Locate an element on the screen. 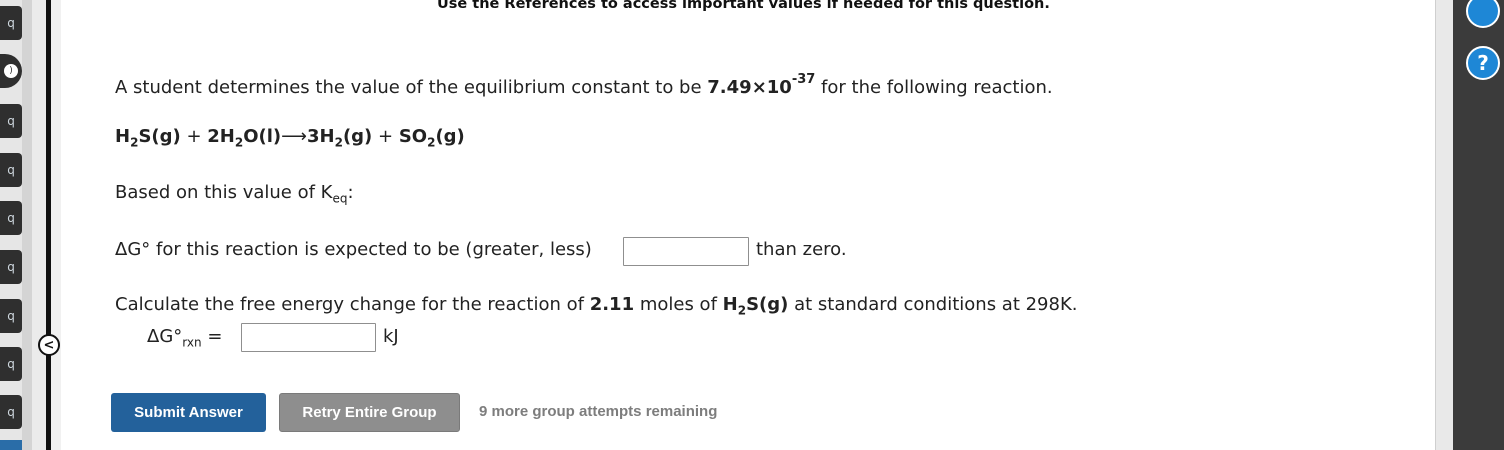  question-tab-label: ) is located at coordinates (11, 71).